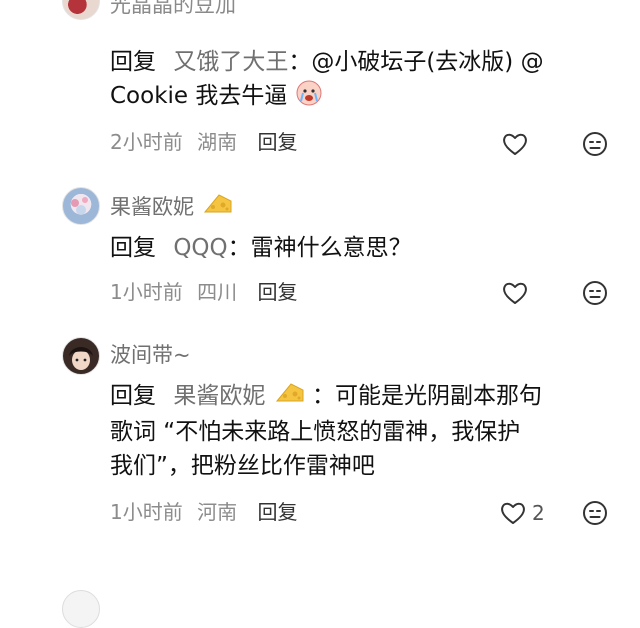 The height and width of the screenshot is (628, 640). What do you see at coordinates (199, 96) in the screenshot?
I see `content-text-line2: Cookie 我去牛逼` at bounding box center [199, 96].